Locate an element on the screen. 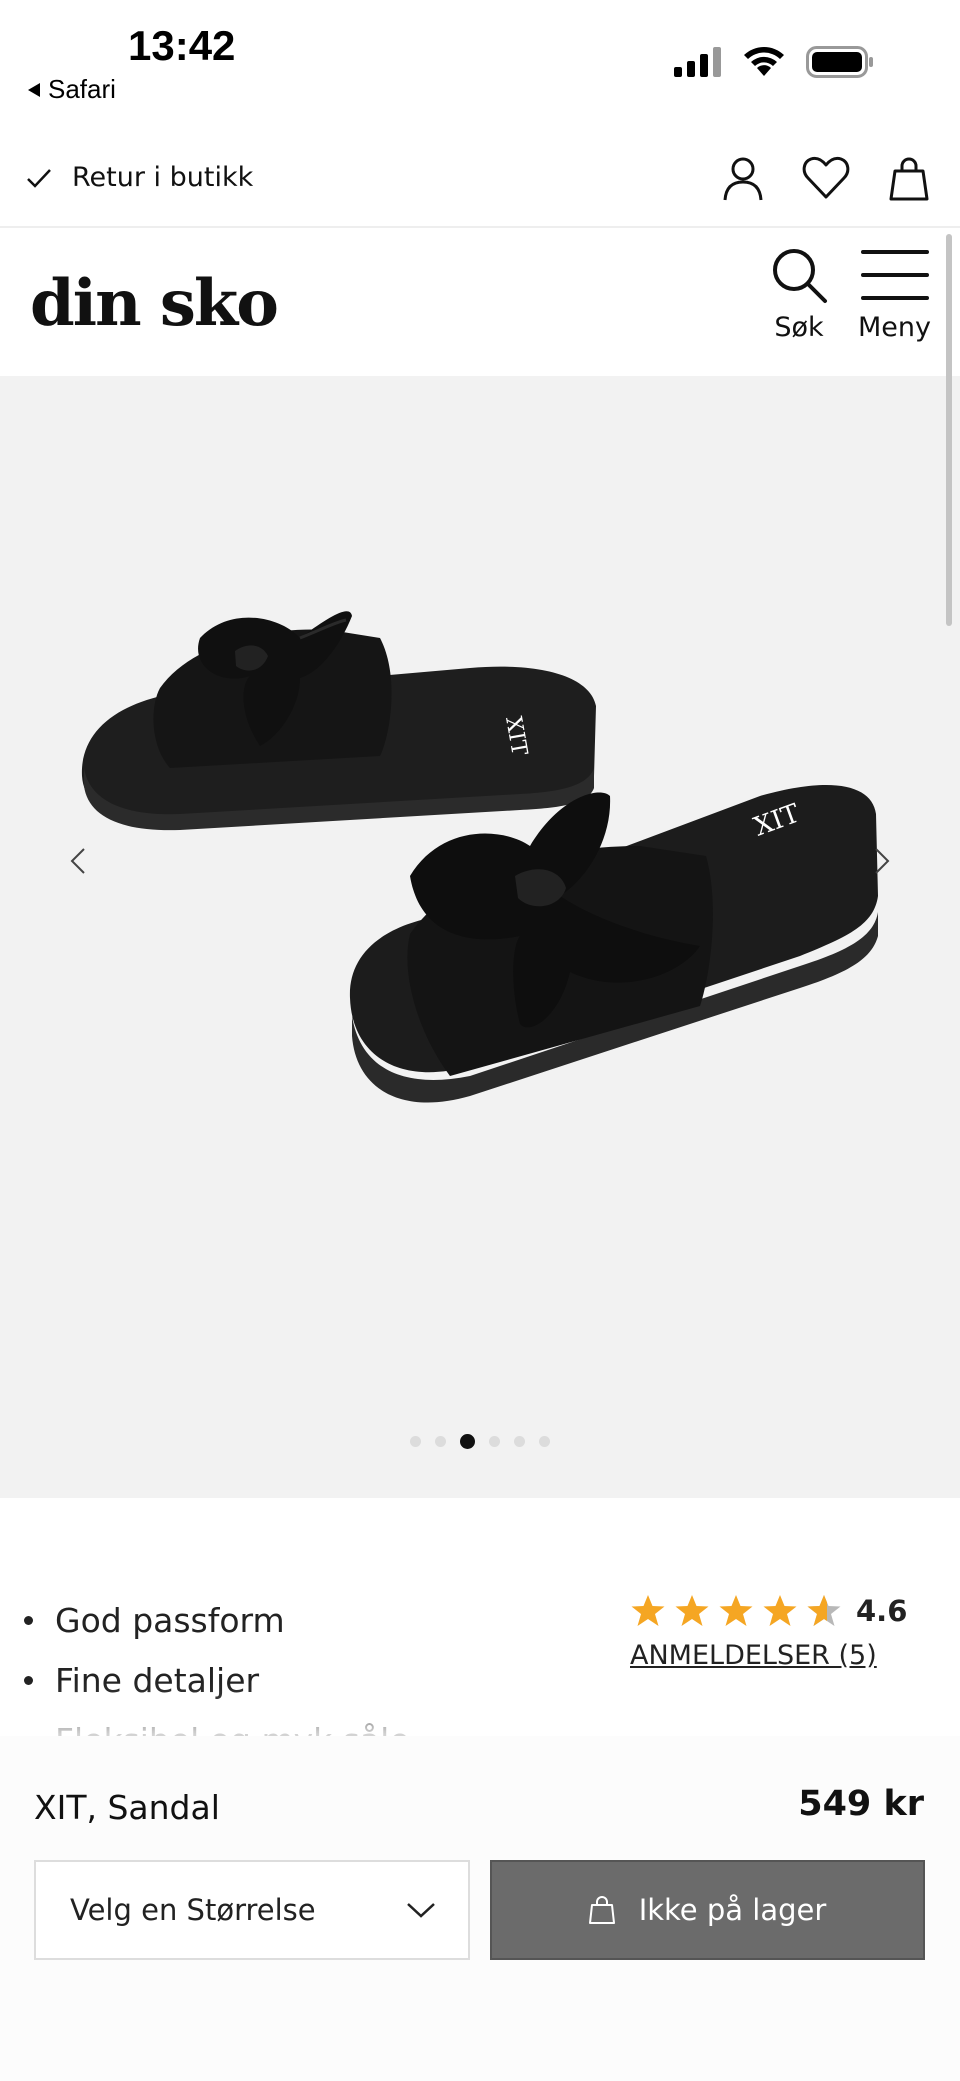 The width and height of the screenshot is (960, 2081). rating-value: 4.6 is located at coordinates (882, 1611).